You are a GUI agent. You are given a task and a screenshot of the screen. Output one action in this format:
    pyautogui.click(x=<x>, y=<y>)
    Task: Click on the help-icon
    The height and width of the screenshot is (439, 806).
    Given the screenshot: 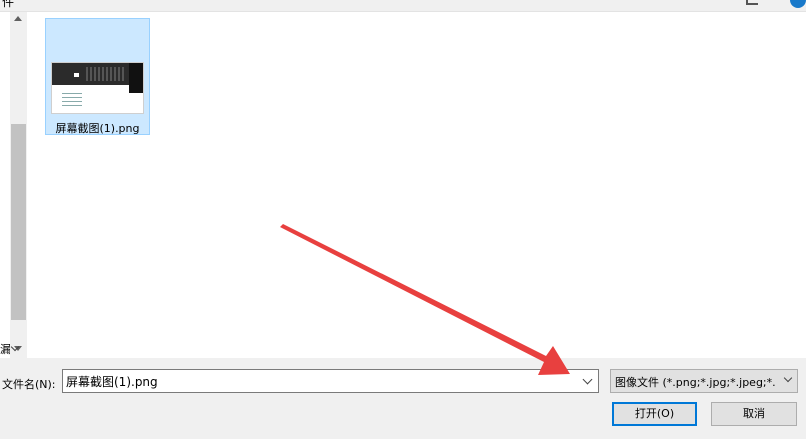 What is the action you would take?
    pyautogui.click(x=798, y=4)
    